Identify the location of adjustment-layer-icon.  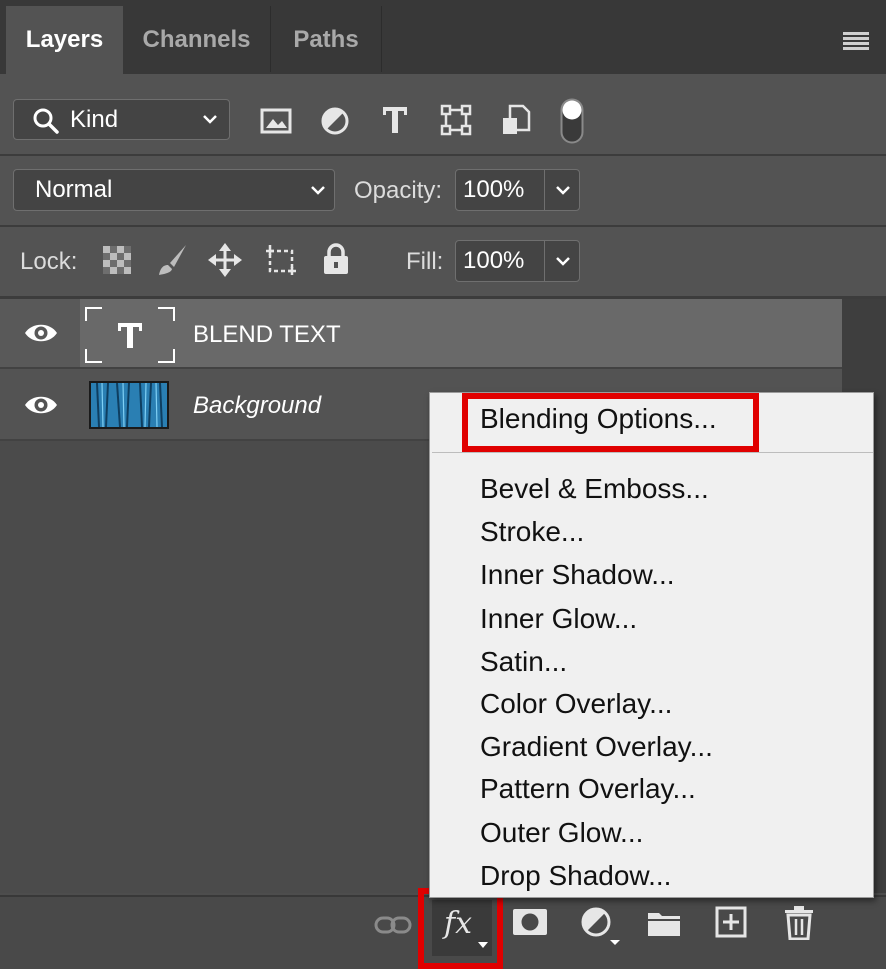
(600, 925).